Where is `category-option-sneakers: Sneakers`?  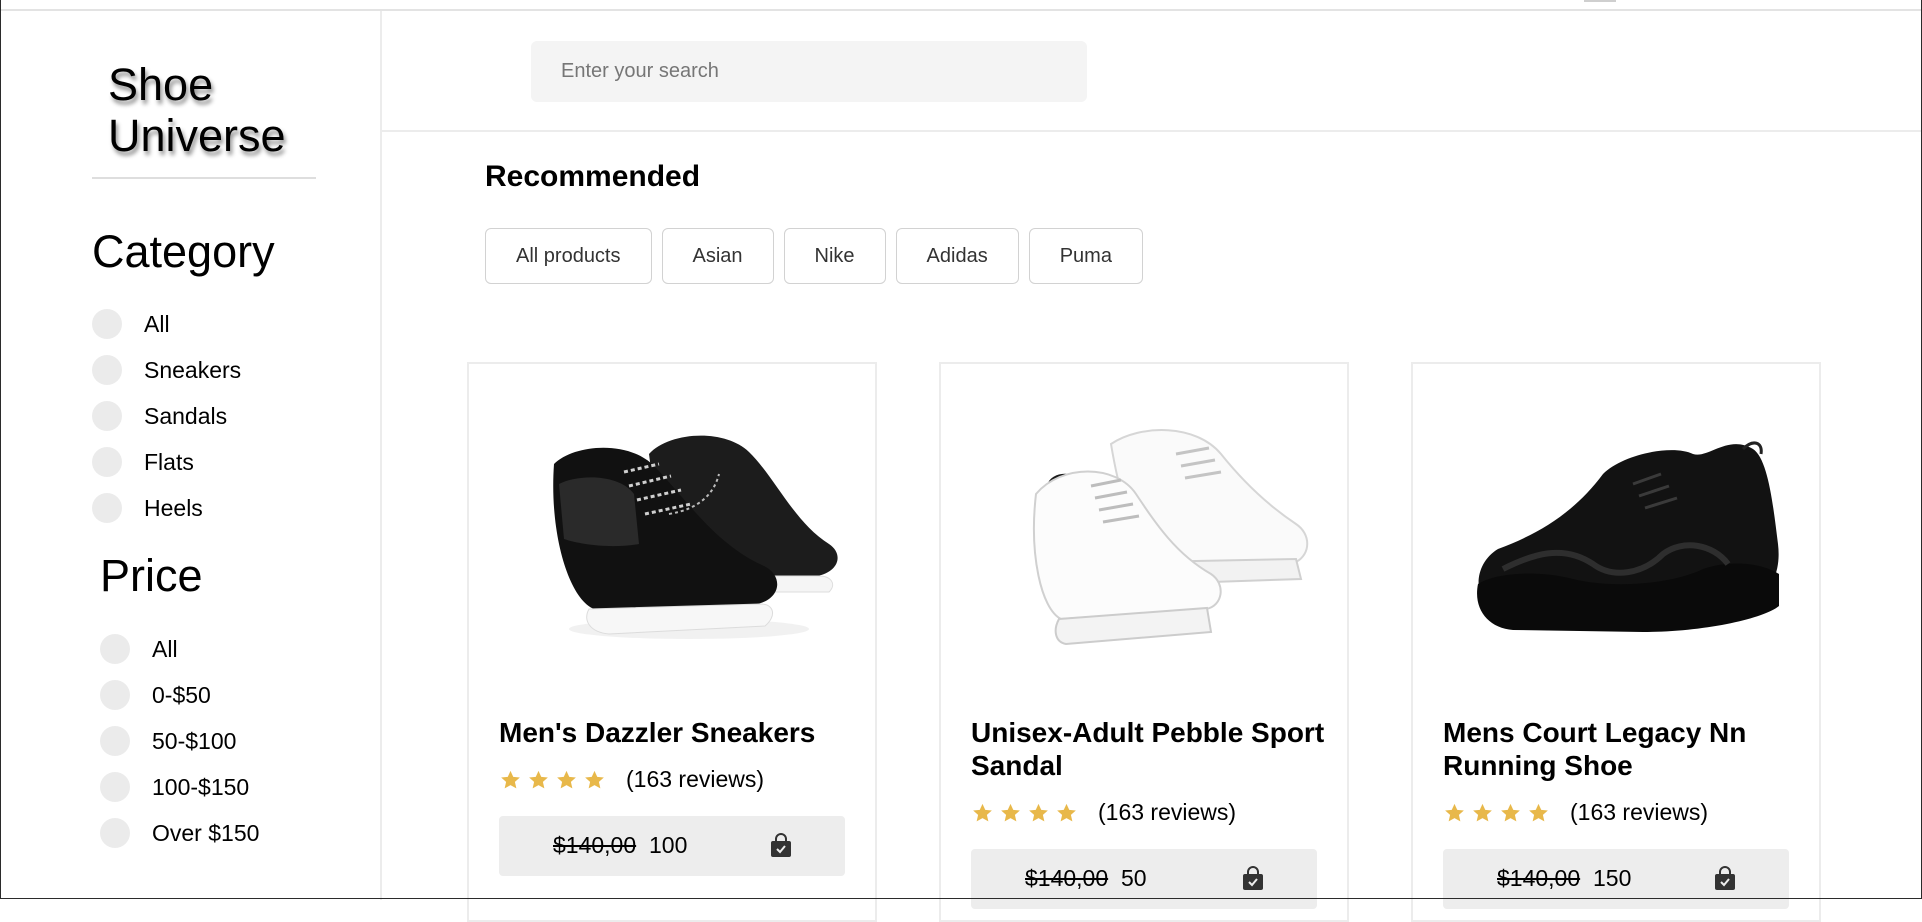
category-option-sneakers: Sneakers is located at coordinates (166, 370).